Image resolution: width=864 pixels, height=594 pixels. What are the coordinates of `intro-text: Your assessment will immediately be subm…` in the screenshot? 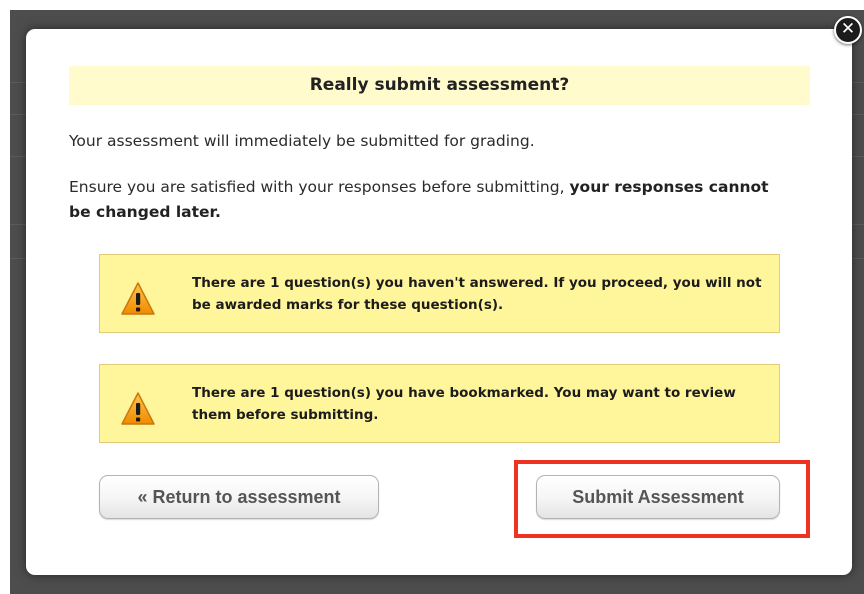 It's located at (302, 141).